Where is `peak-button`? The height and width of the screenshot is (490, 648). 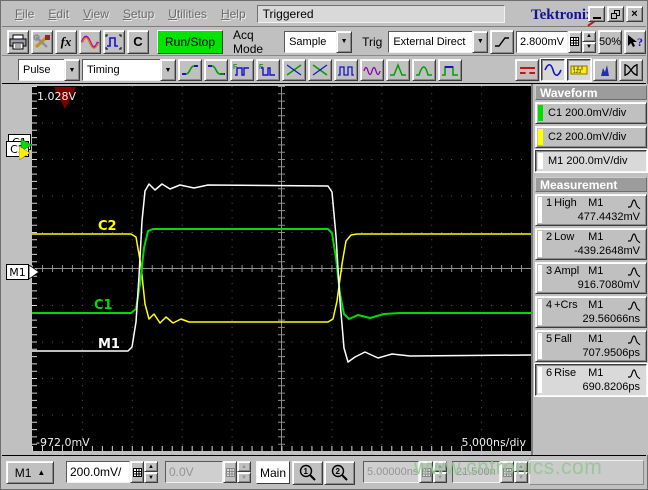
peak-button is located at coordinates (398, 70).